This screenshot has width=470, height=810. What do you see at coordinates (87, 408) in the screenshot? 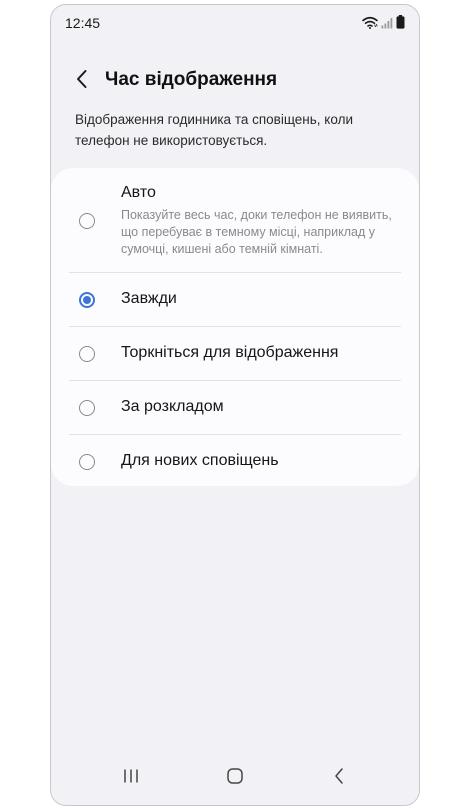
I see `radio-as-scheduled` at bounding box center [87, 408].